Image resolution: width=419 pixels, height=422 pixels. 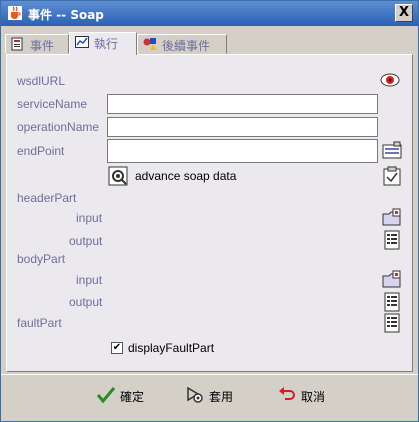 I want to click on fault-list-icon, so click(x=392, y=323).